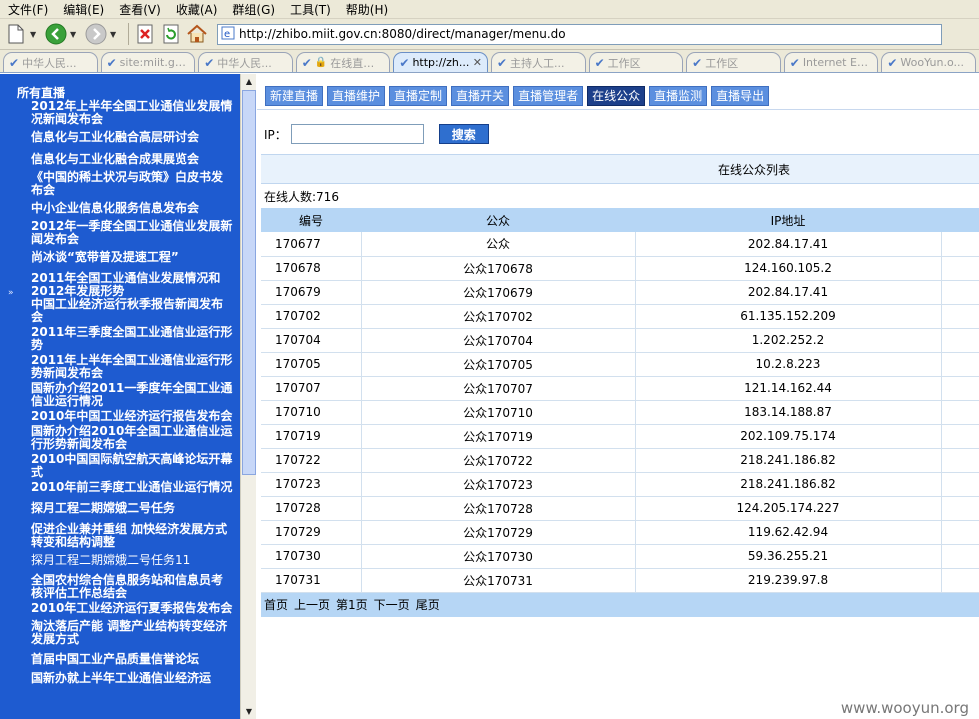 This screenshot has height=719, width=979. I want to click on sidebar-item: 尚冰谈“宽带普及提速工程”, so click(132, 257).